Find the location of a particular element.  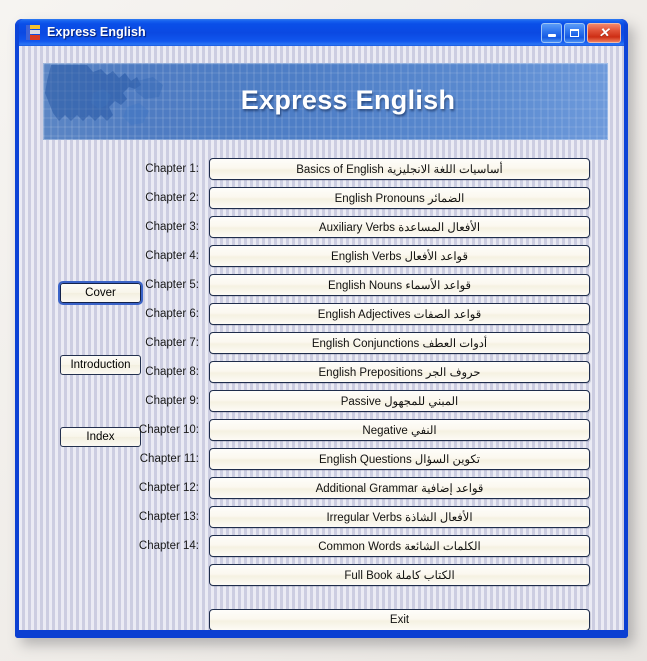

chapter-button-13: Irregular Verbs الأفعال الشاذة is located at coordinates (399, 517).